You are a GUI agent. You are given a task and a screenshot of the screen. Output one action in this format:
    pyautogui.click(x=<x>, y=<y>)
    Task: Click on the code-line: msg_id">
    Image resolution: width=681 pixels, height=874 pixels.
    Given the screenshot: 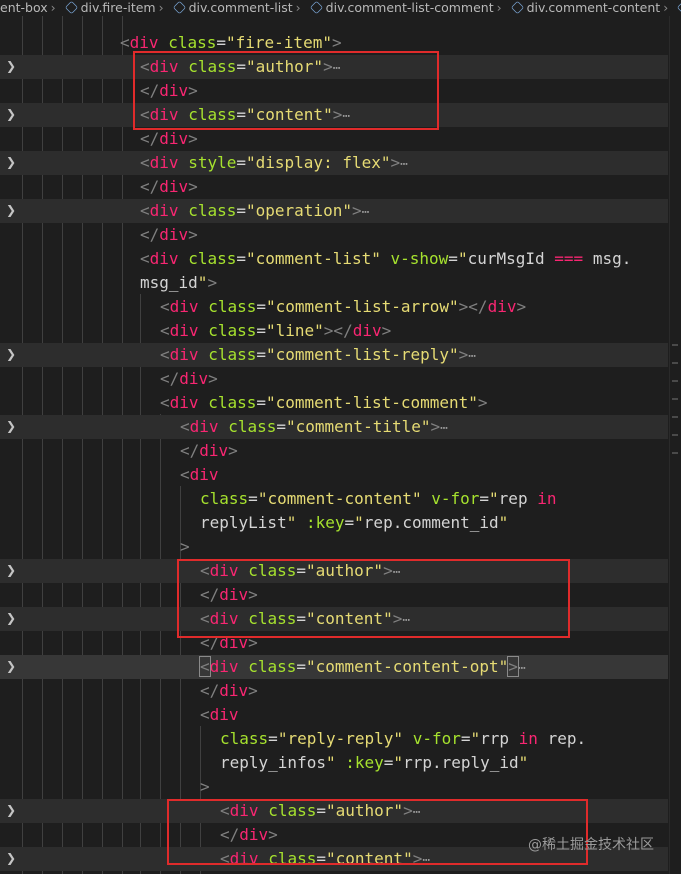 What is the action you would take?
    pyautogui.click(x=334, y=283)
    